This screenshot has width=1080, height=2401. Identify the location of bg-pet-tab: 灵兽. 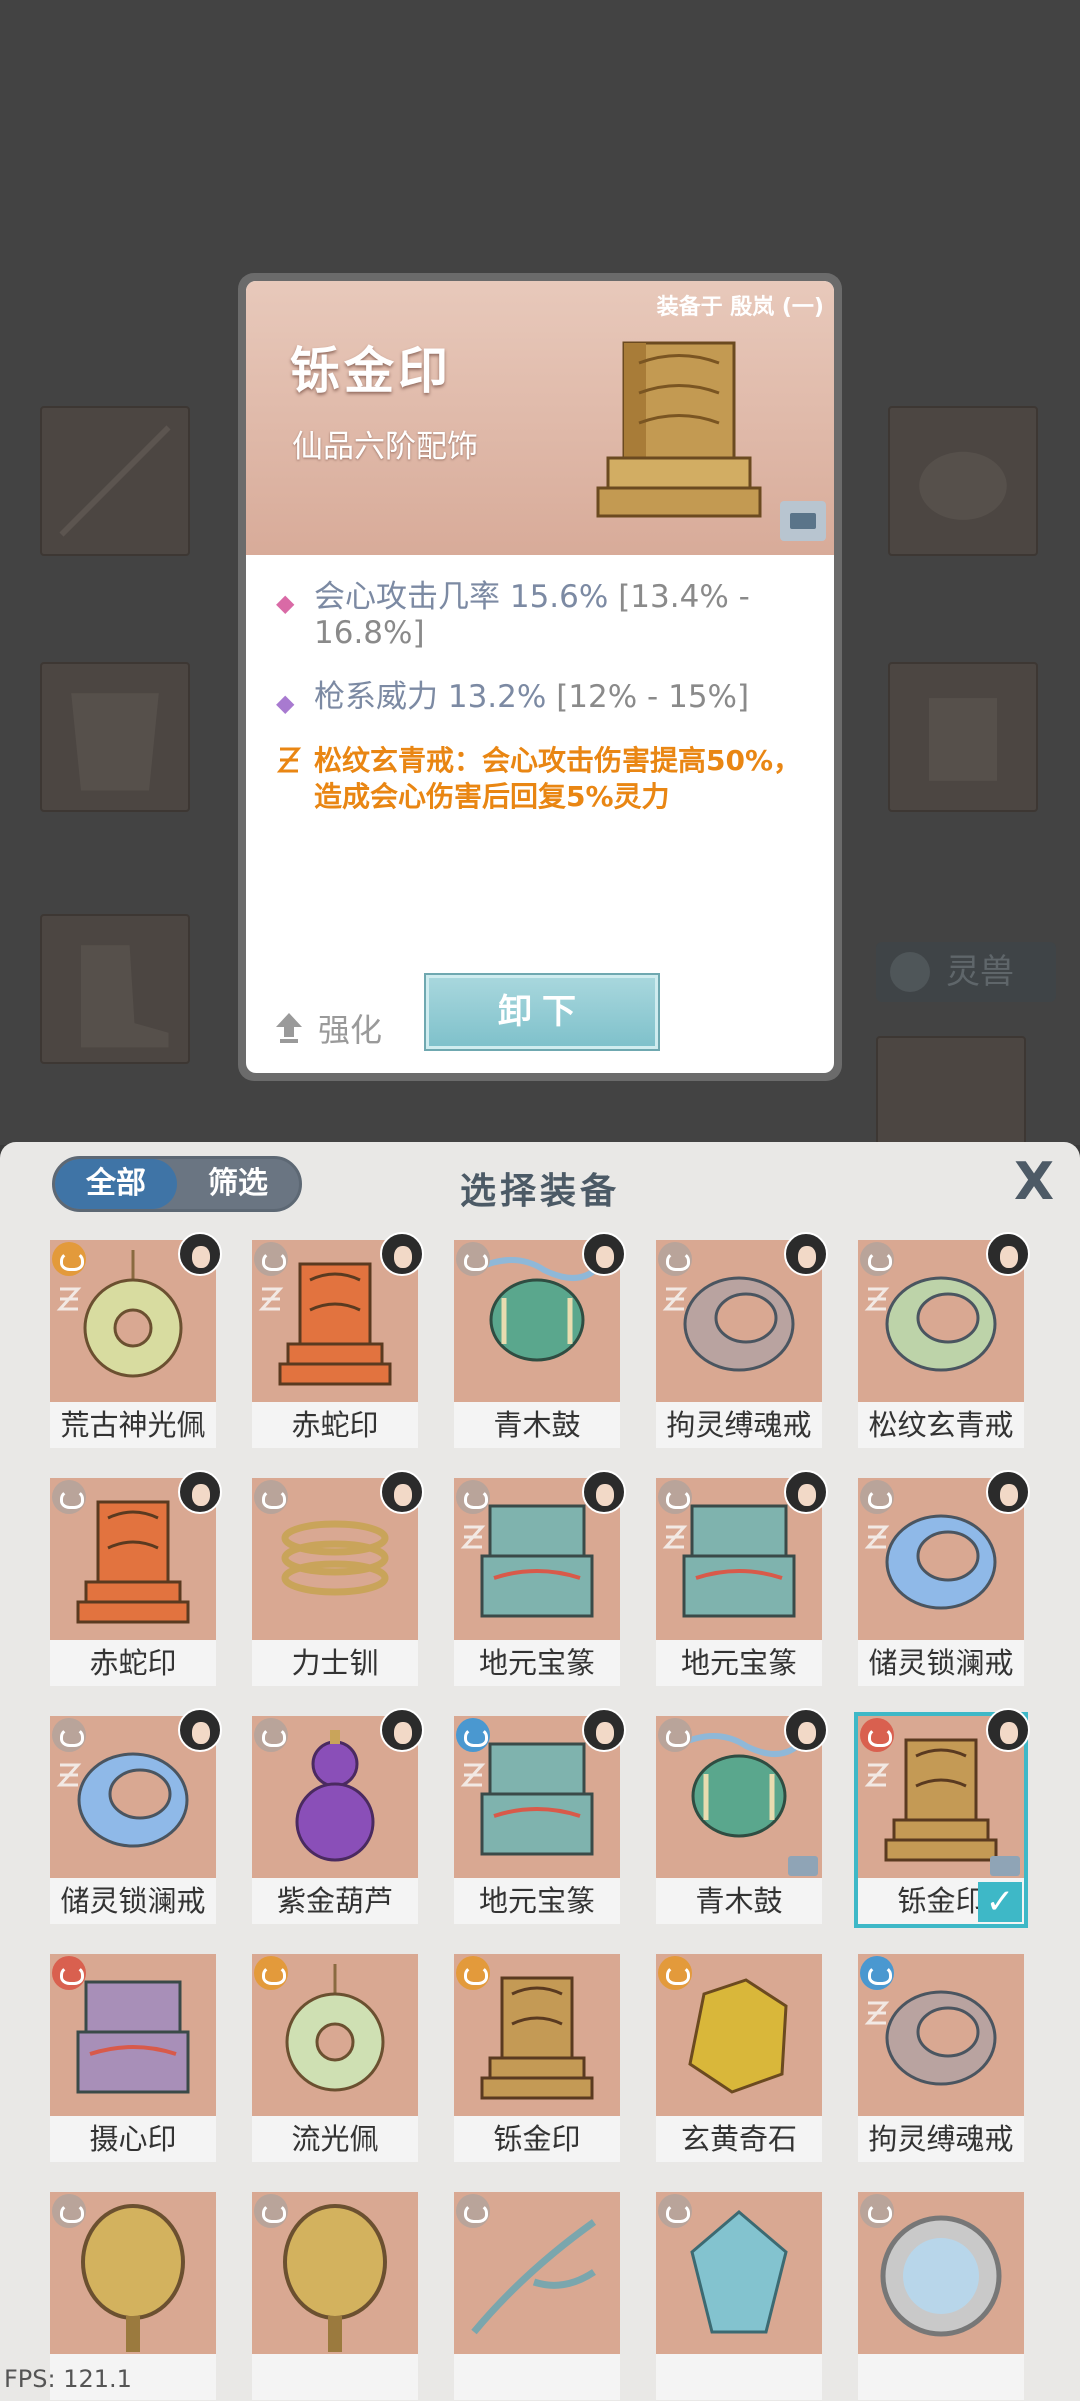
(966, 972).